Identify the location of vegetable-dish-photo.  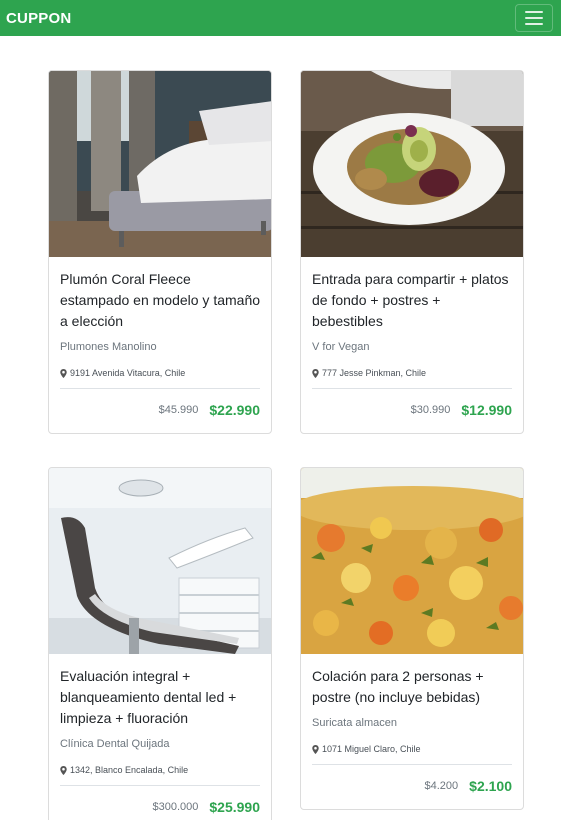
(412, 561).